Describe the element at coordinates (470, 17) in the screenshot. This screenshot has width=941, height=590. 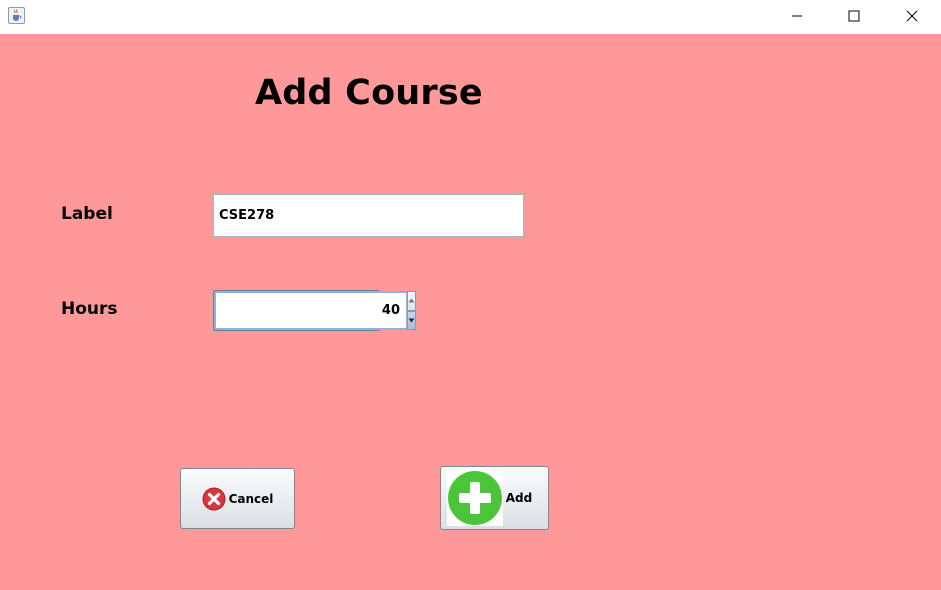
I see `title-bar` at that location.